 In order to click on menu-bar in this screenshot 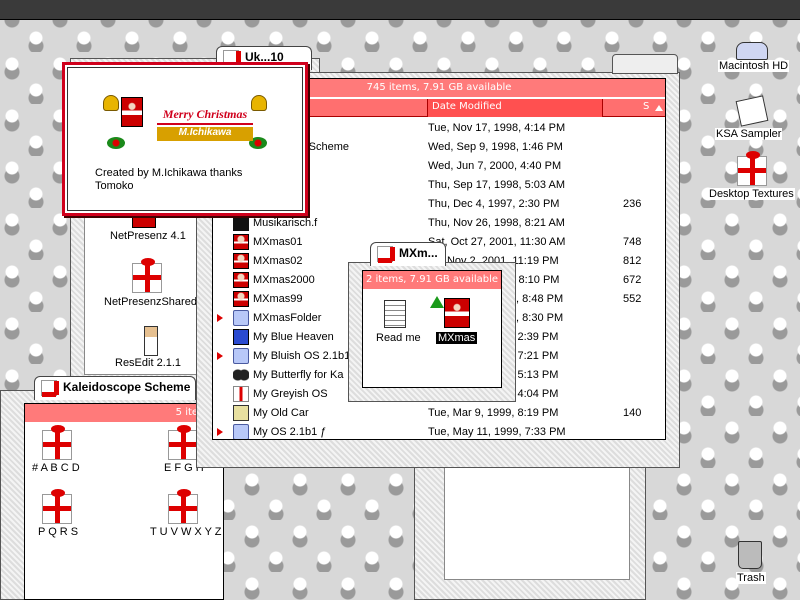, I will do `click(400, 10)`.